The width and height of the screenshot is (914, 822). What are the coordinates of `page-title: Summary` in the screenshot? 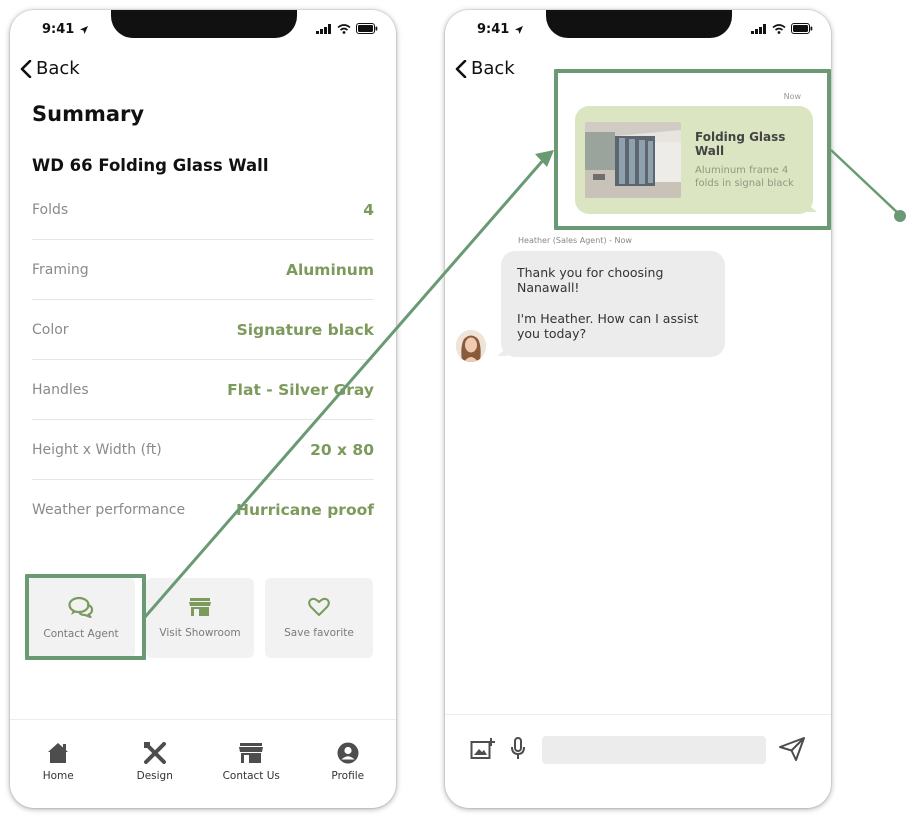 It's located at (88, 114).